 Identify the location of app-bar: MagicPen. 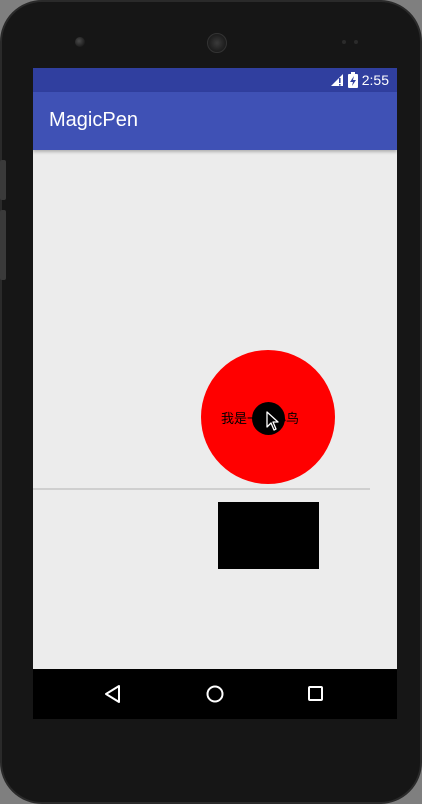
(215, 121).